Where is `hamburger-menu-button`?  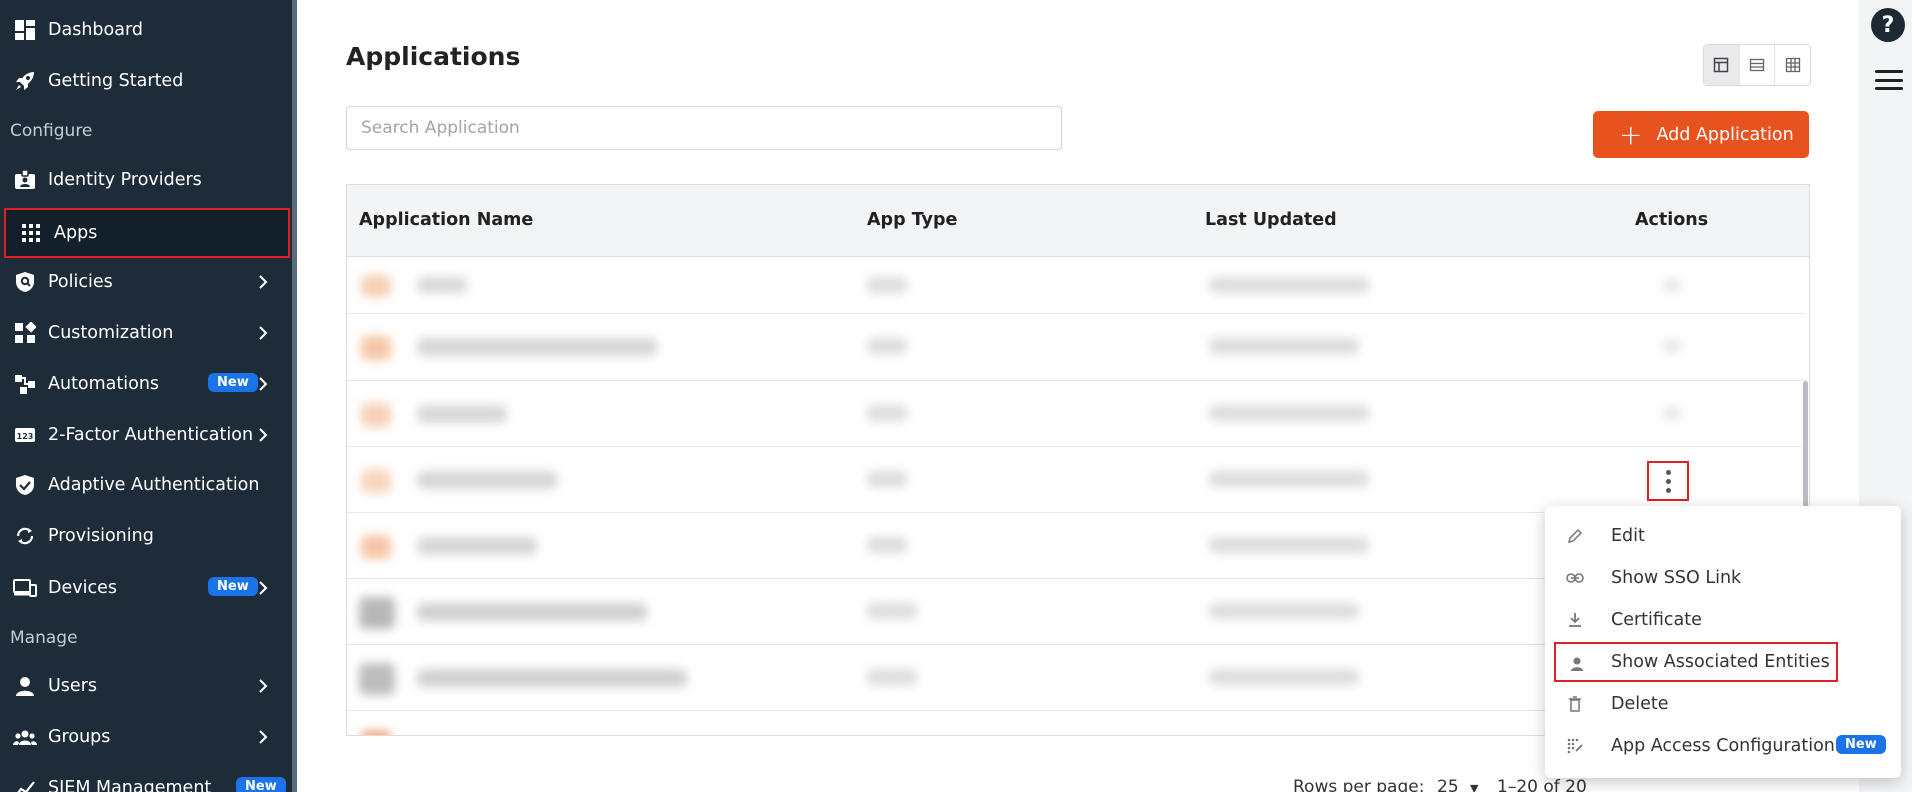 hamburger-menu-button is located at coordinates (1889, 80).